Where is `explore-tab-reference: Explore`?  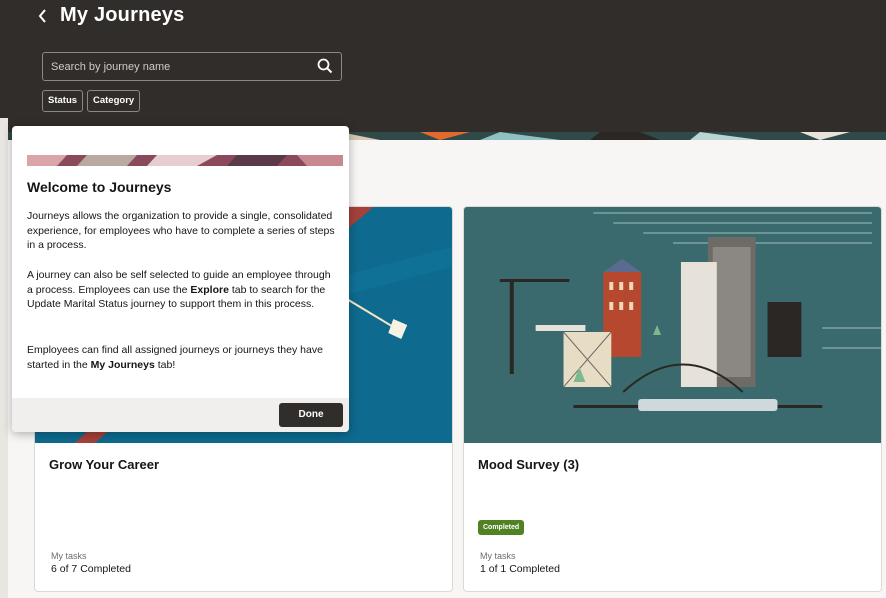 explore-tab-reference: Explore is located at coordinates (209, 289).